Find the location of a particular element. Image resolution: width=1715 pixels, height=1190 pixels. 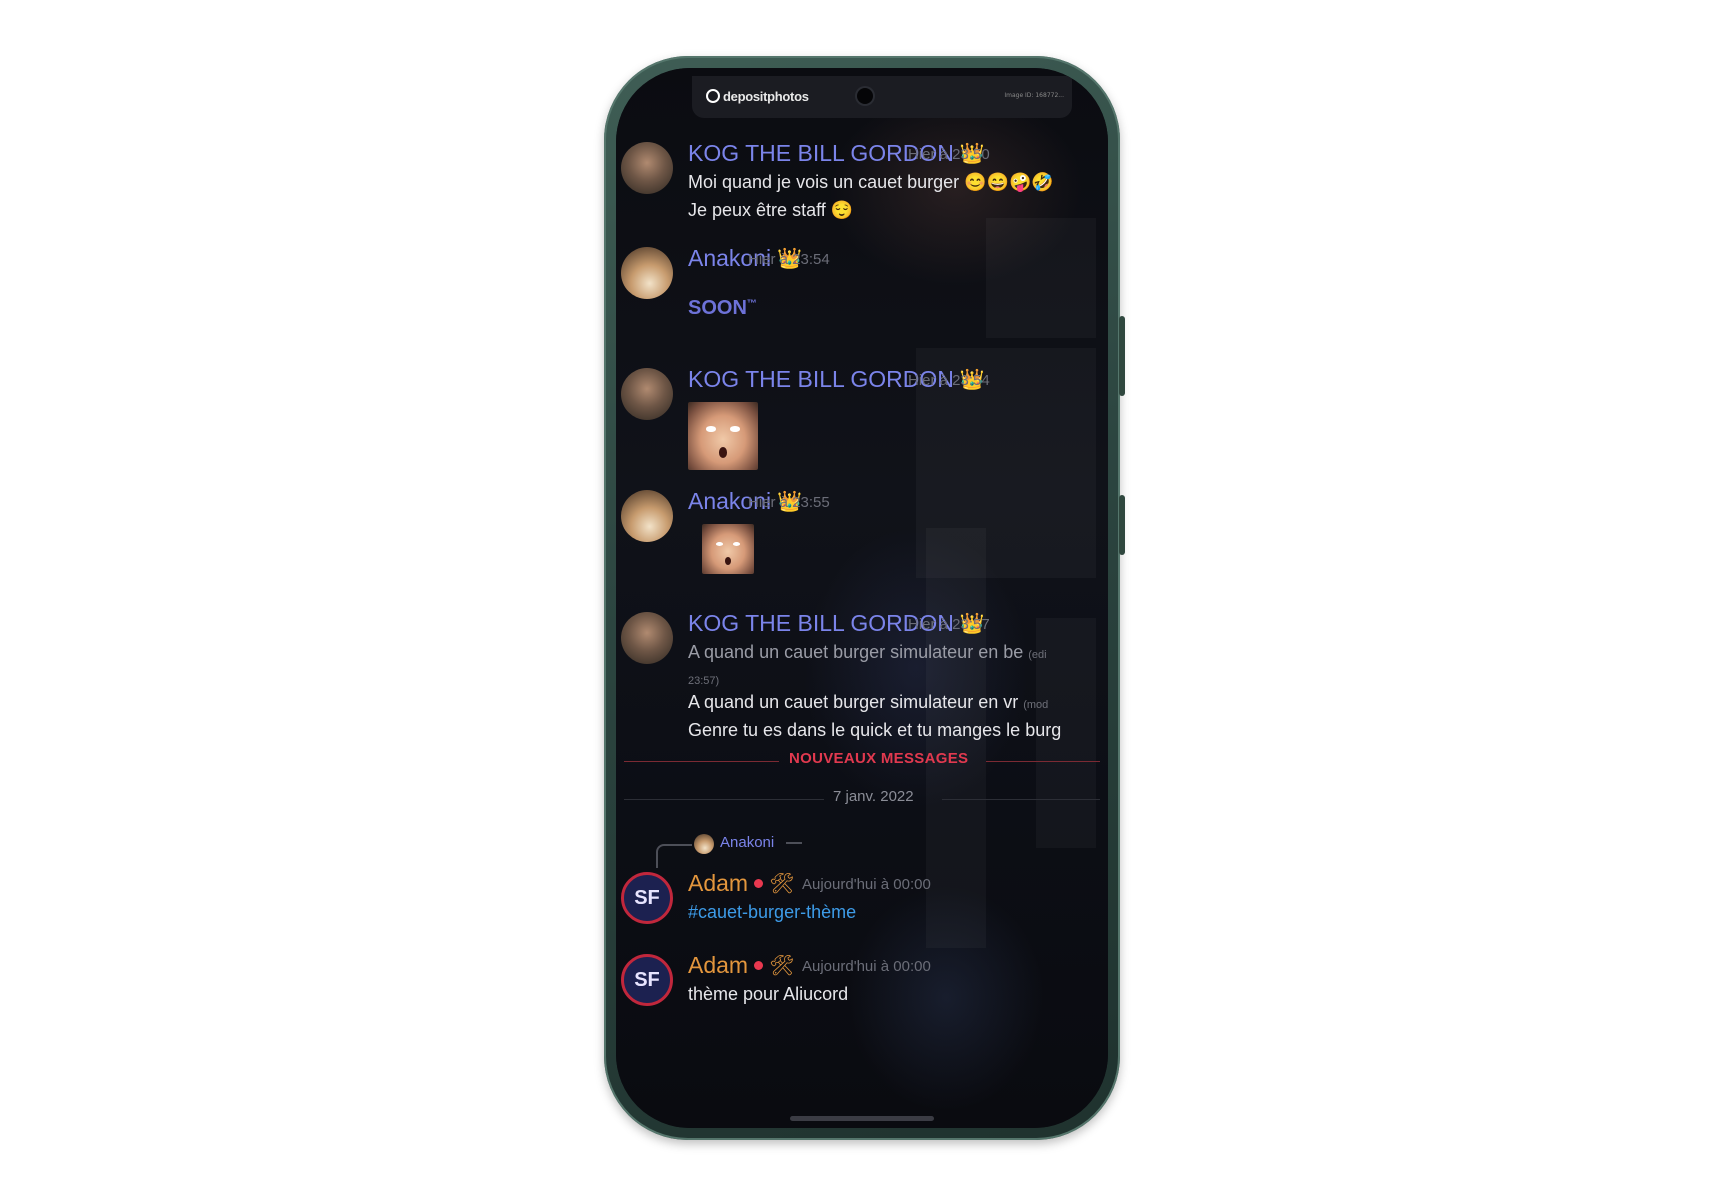

soon-emote: SOON™ is located at coordinates (722, 308).